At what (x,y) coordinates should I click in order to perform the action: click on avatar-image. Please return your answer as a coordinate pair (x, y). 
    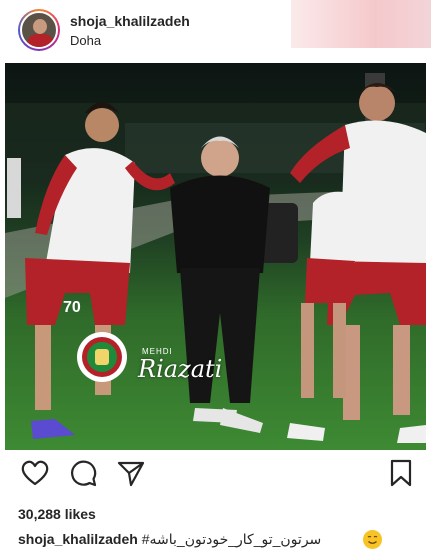
    Looking at the image, I should click on (39, 30).